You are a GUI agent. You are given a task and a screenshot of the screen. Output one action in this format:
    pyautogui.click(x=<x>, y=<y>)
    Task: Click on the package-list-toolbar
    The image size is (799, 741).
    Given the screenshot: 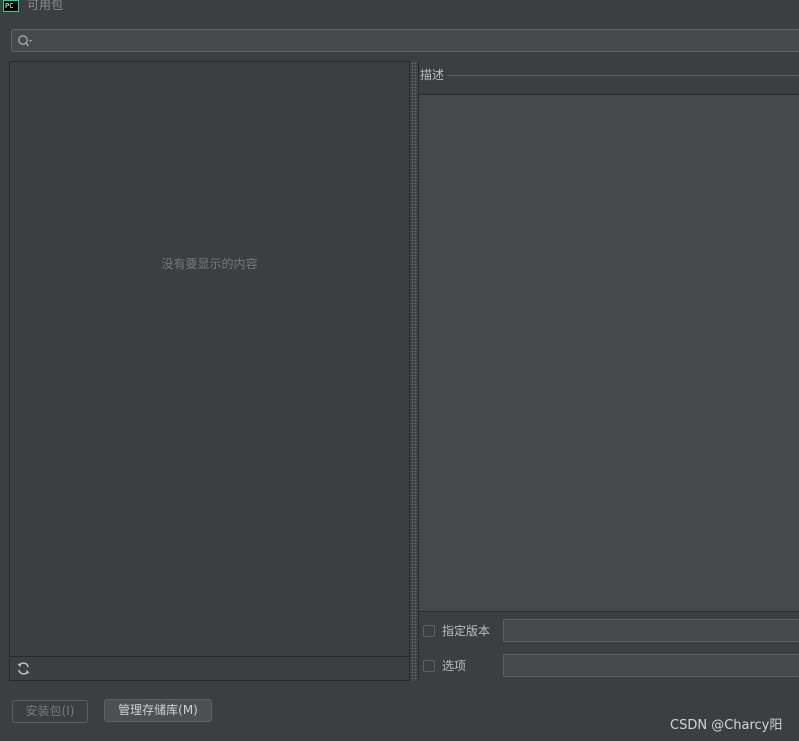 What is the action you would take?
    pyautogui.click(x=209, y=668)
    